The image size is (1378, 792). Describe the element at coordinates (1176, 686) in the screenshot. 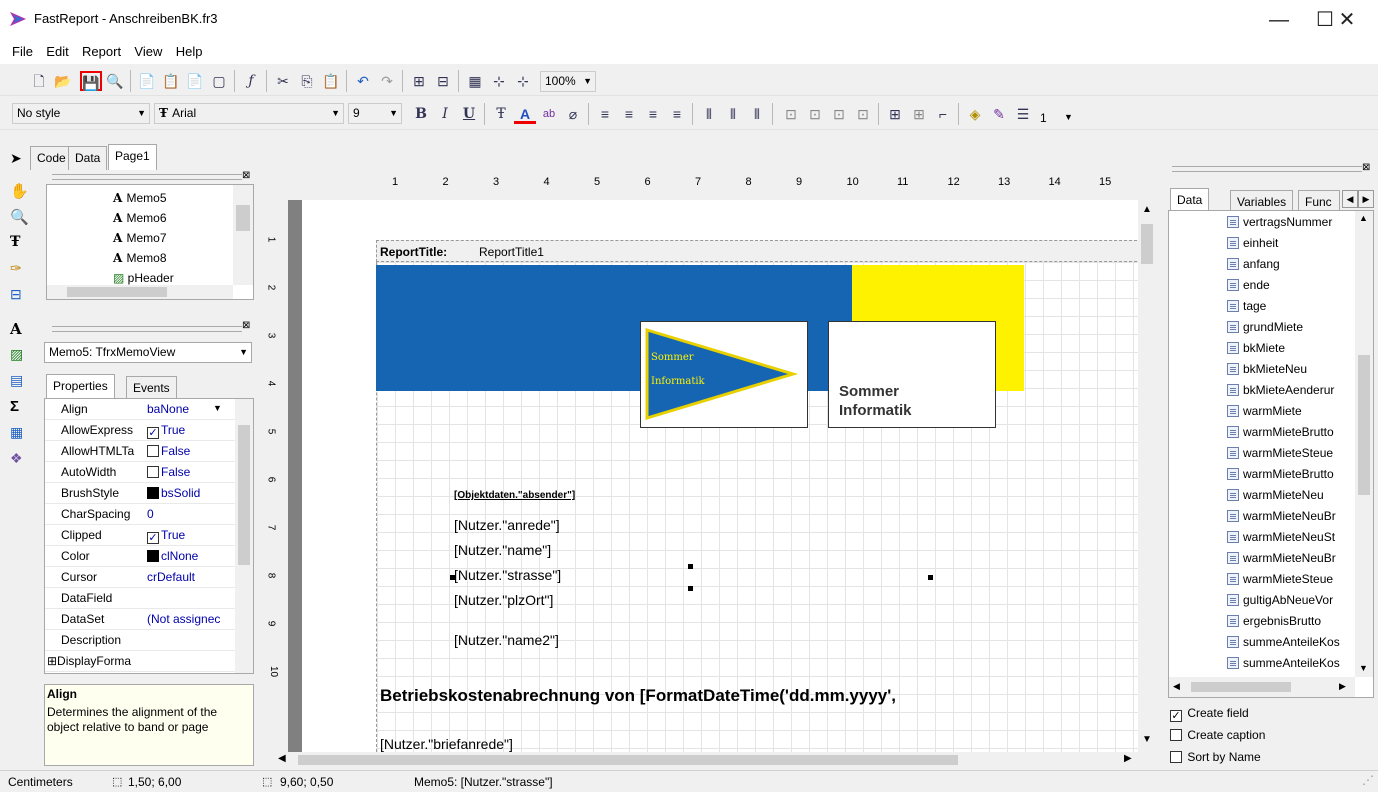

I see `chevron-left-icon: ◀` at that location.